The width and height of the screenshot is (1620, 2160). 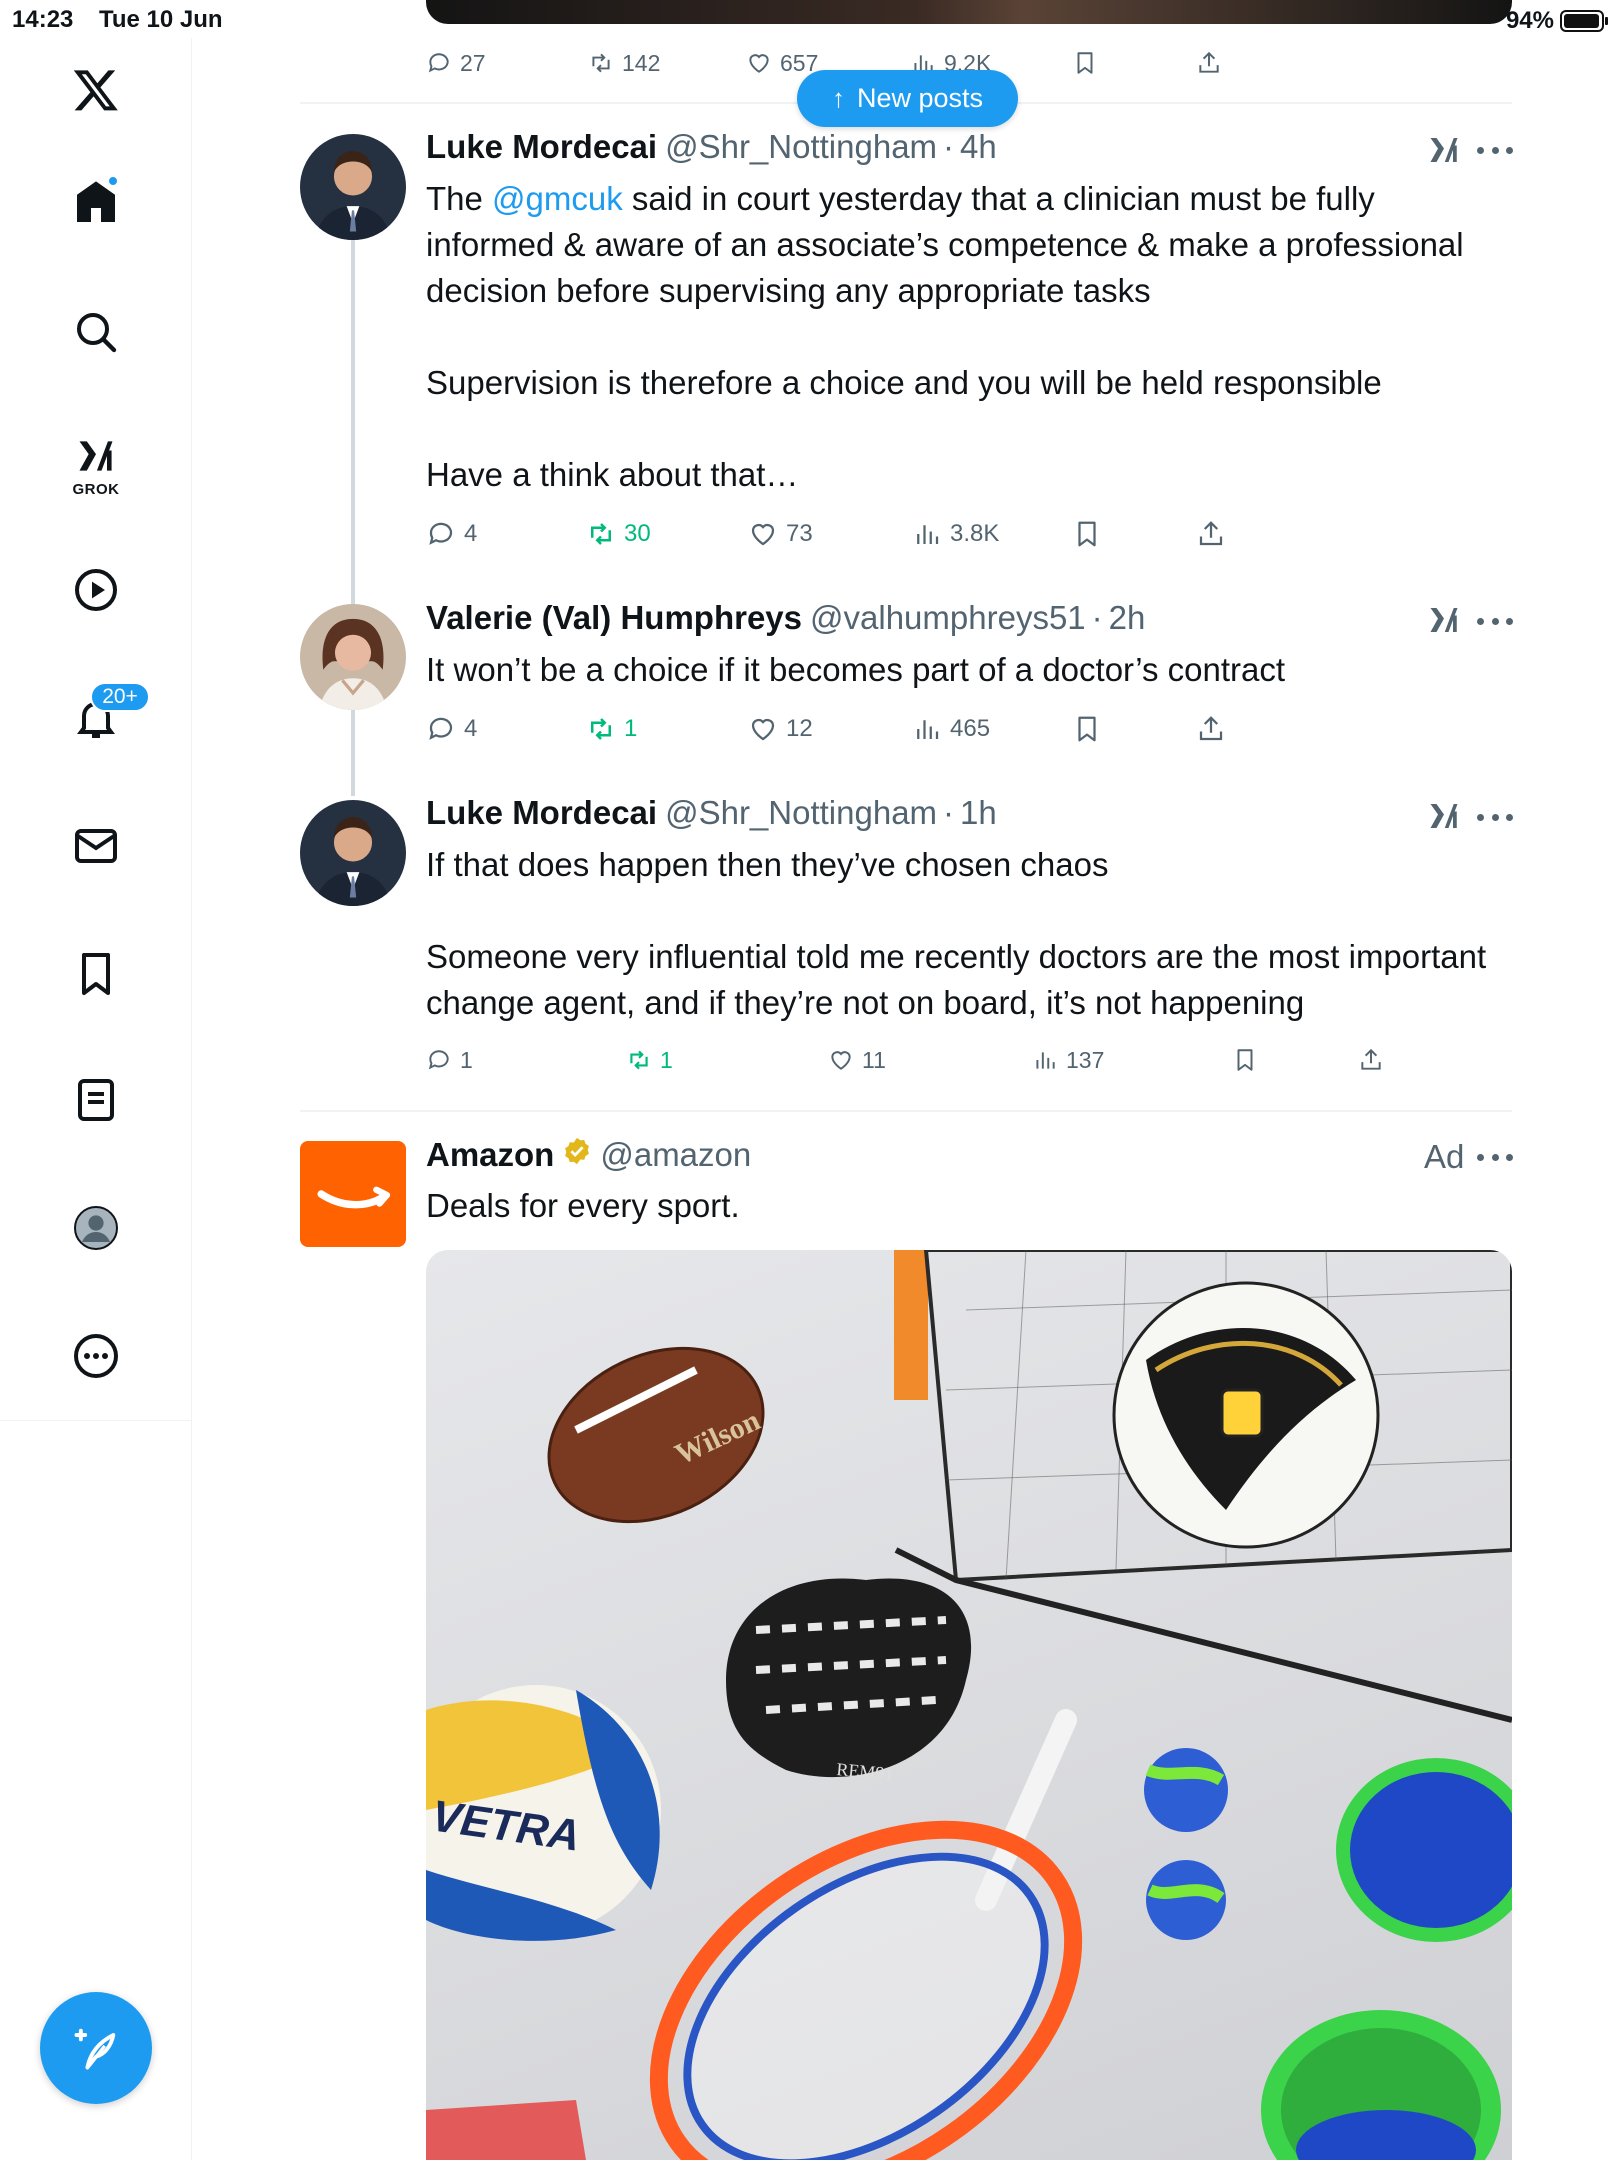 I want to click on search-icon, so click(x=97, y=333).